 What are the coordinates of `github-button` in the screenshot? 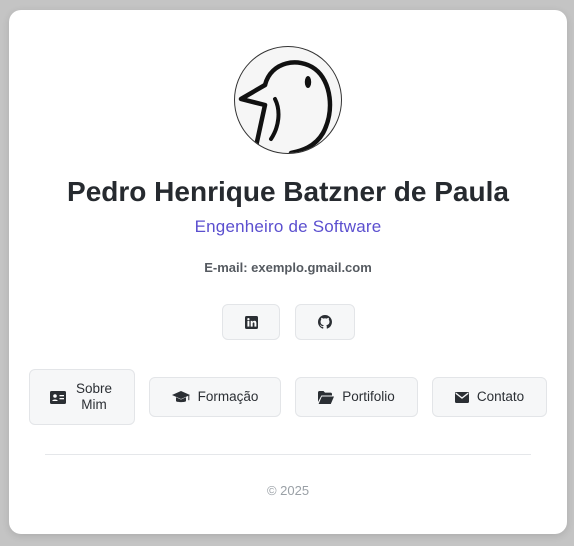 It's located at (325, 322).